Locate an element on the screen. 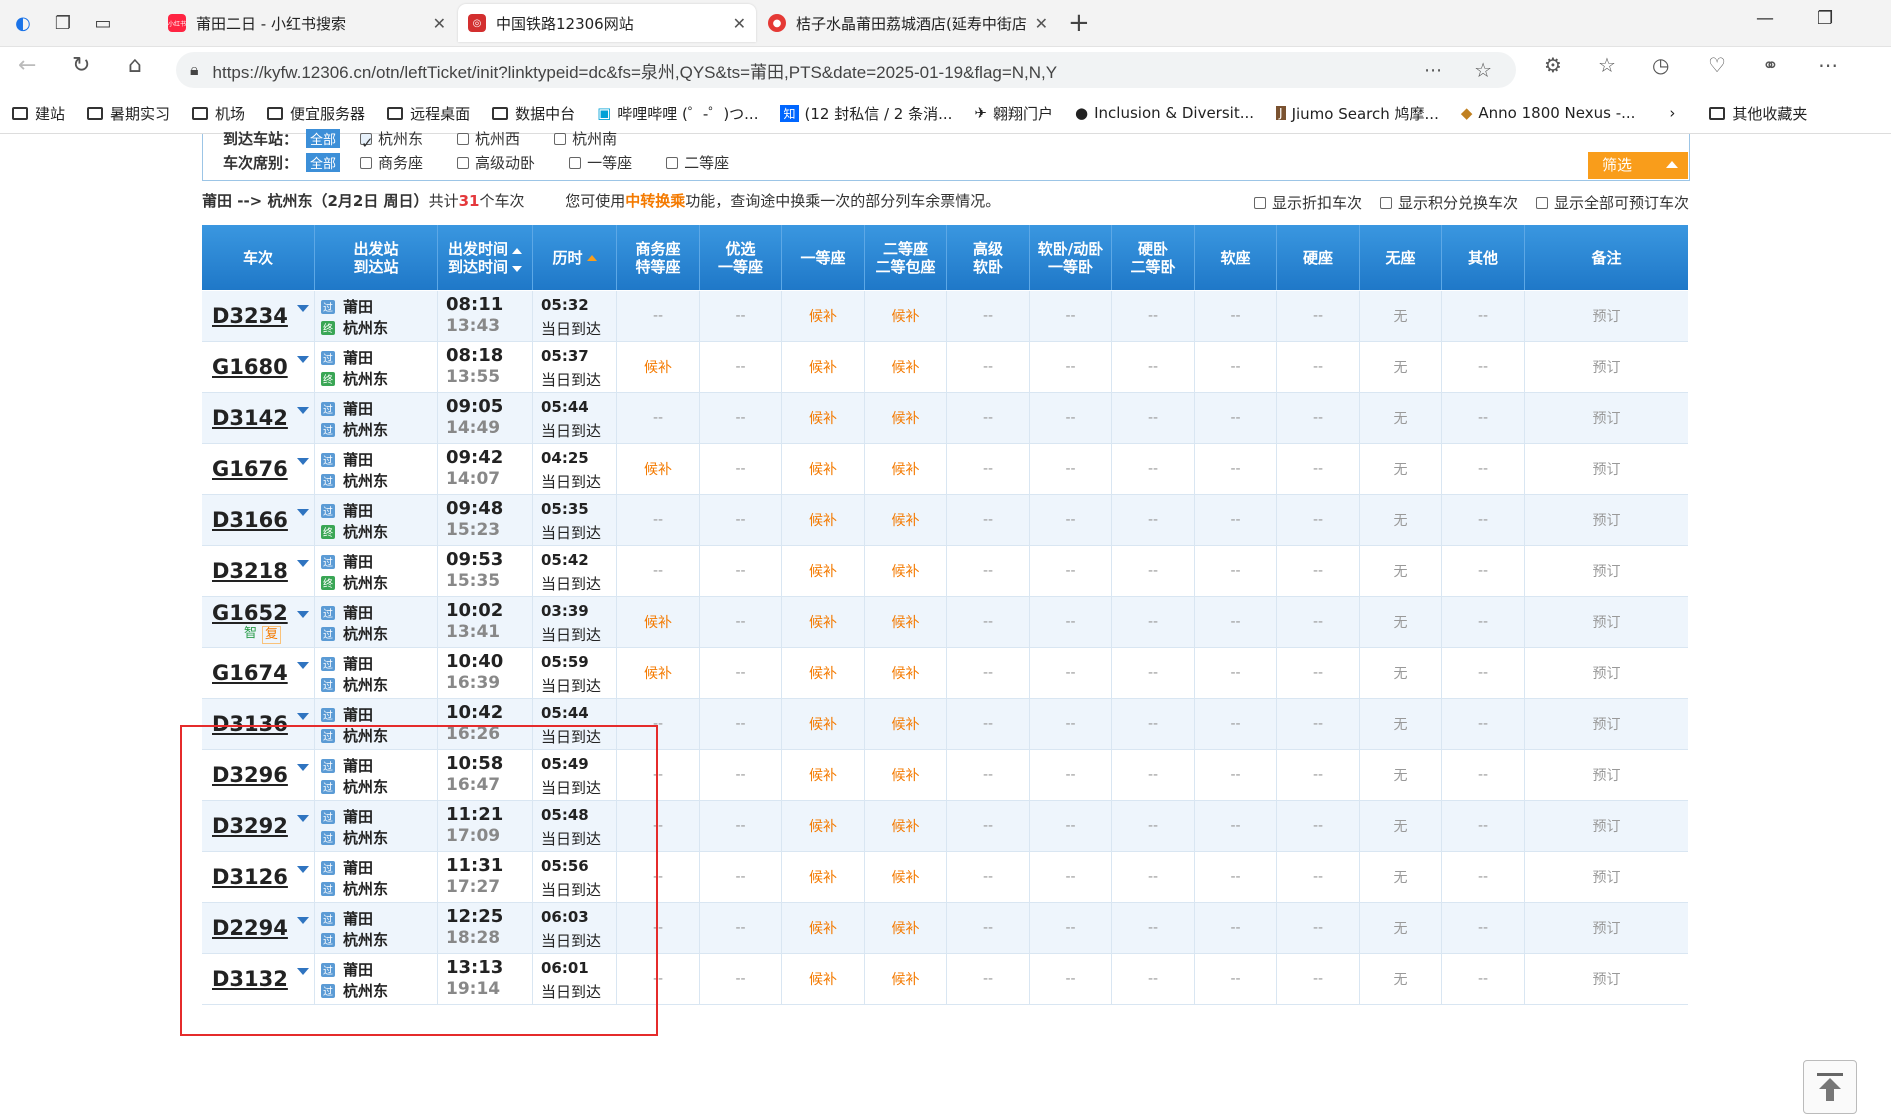 The image size is (1891, 1114). history-icon: ◷ is located at coordinates (1660, 65).